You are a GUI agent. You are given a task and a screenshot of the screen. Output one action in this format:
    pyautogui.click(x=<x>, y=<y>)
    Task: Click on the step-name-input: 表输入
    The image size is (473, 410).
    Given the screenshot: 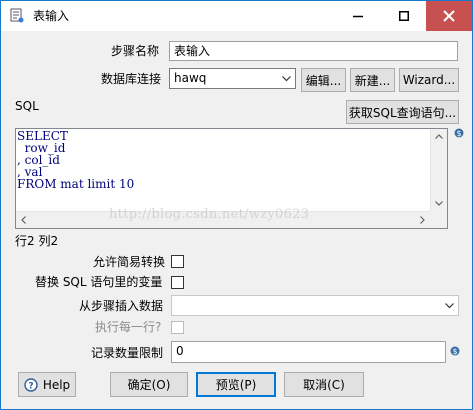 What is the action you would take?
    pyautogui.click(x=313, y=51)
    